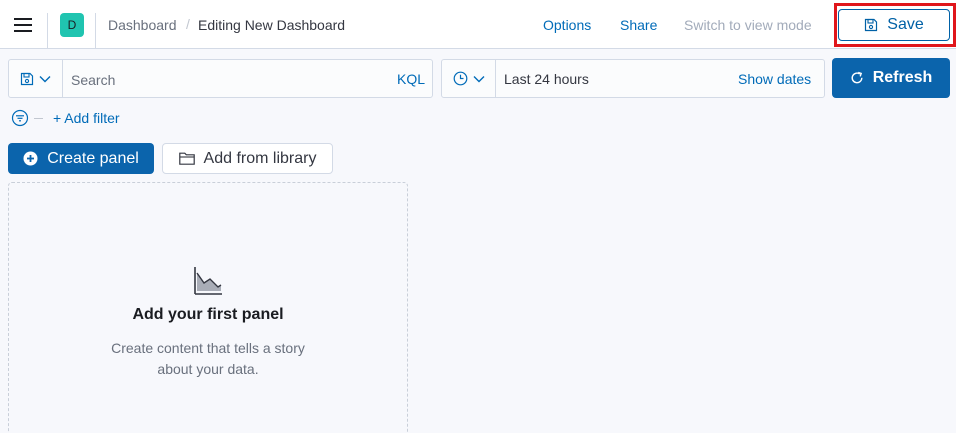 The height and width of the screenshot is (433, 956). Describe the element at coordinates (30, 158) in the screenshot. I see `plus-circle-icon` at that location.